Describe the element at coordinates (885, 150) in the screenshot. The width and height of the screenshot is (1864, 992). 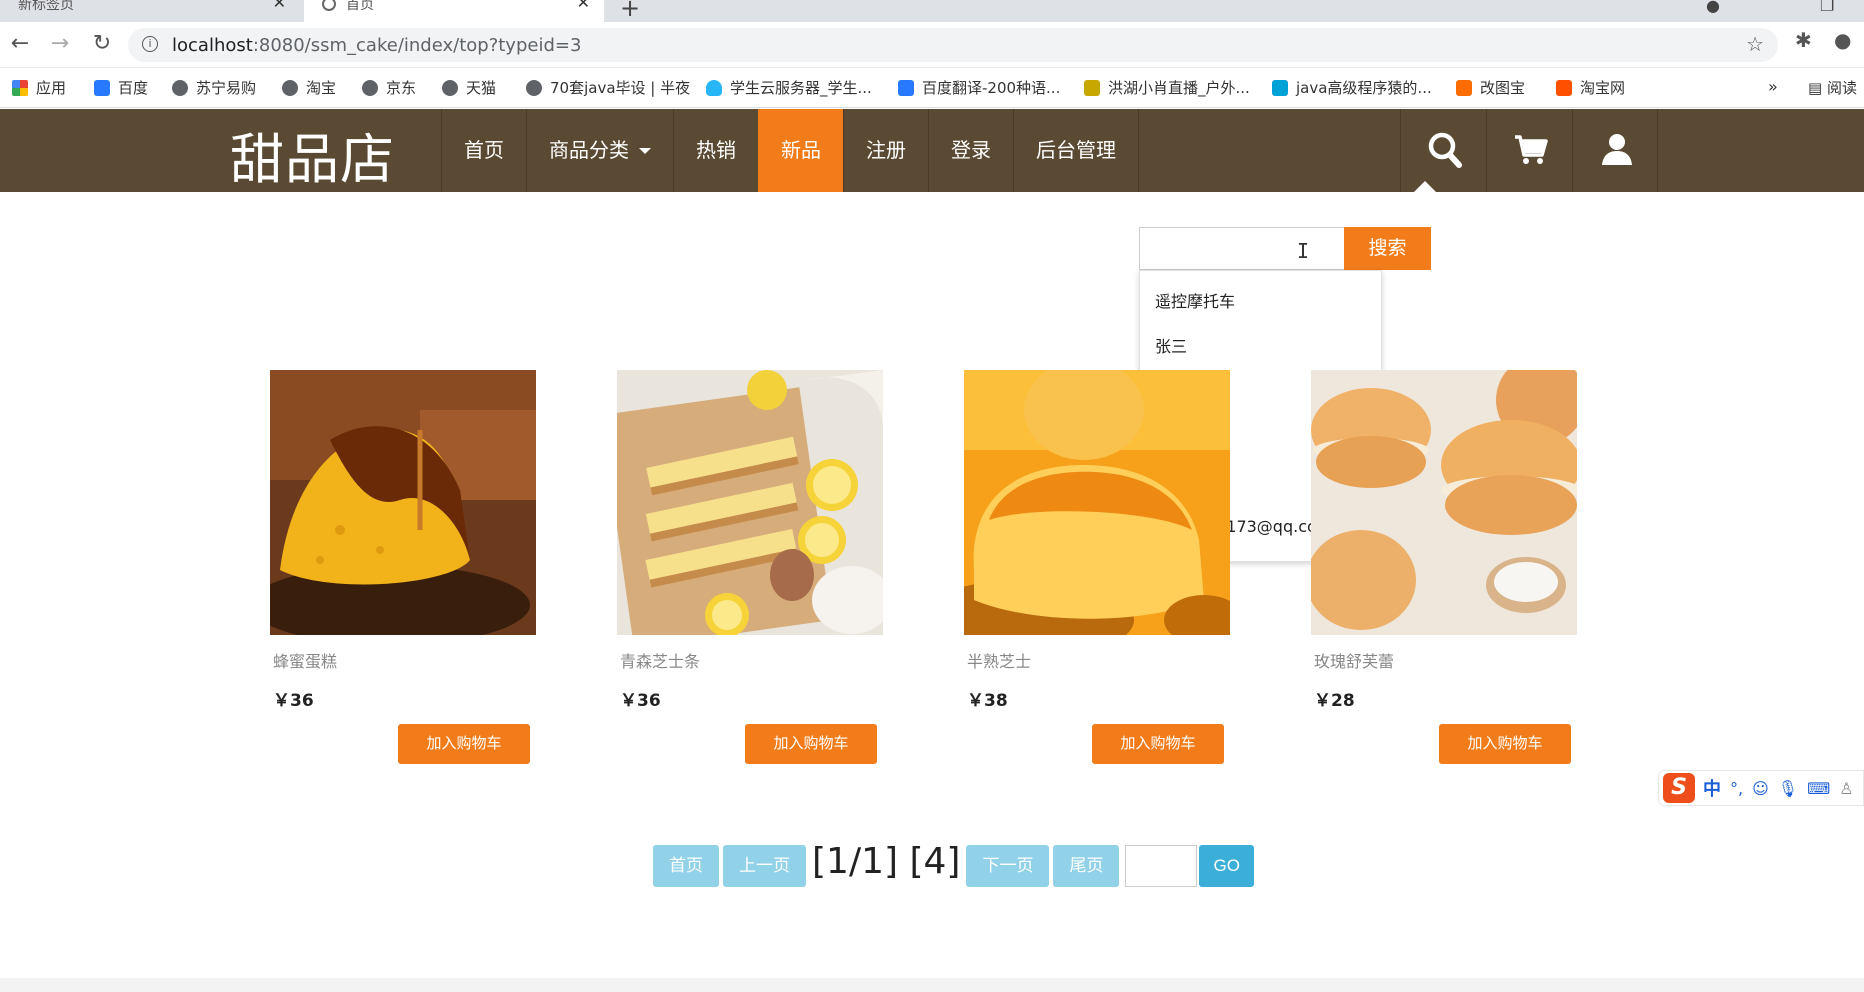
I see `nav-register: 注册` at that location.